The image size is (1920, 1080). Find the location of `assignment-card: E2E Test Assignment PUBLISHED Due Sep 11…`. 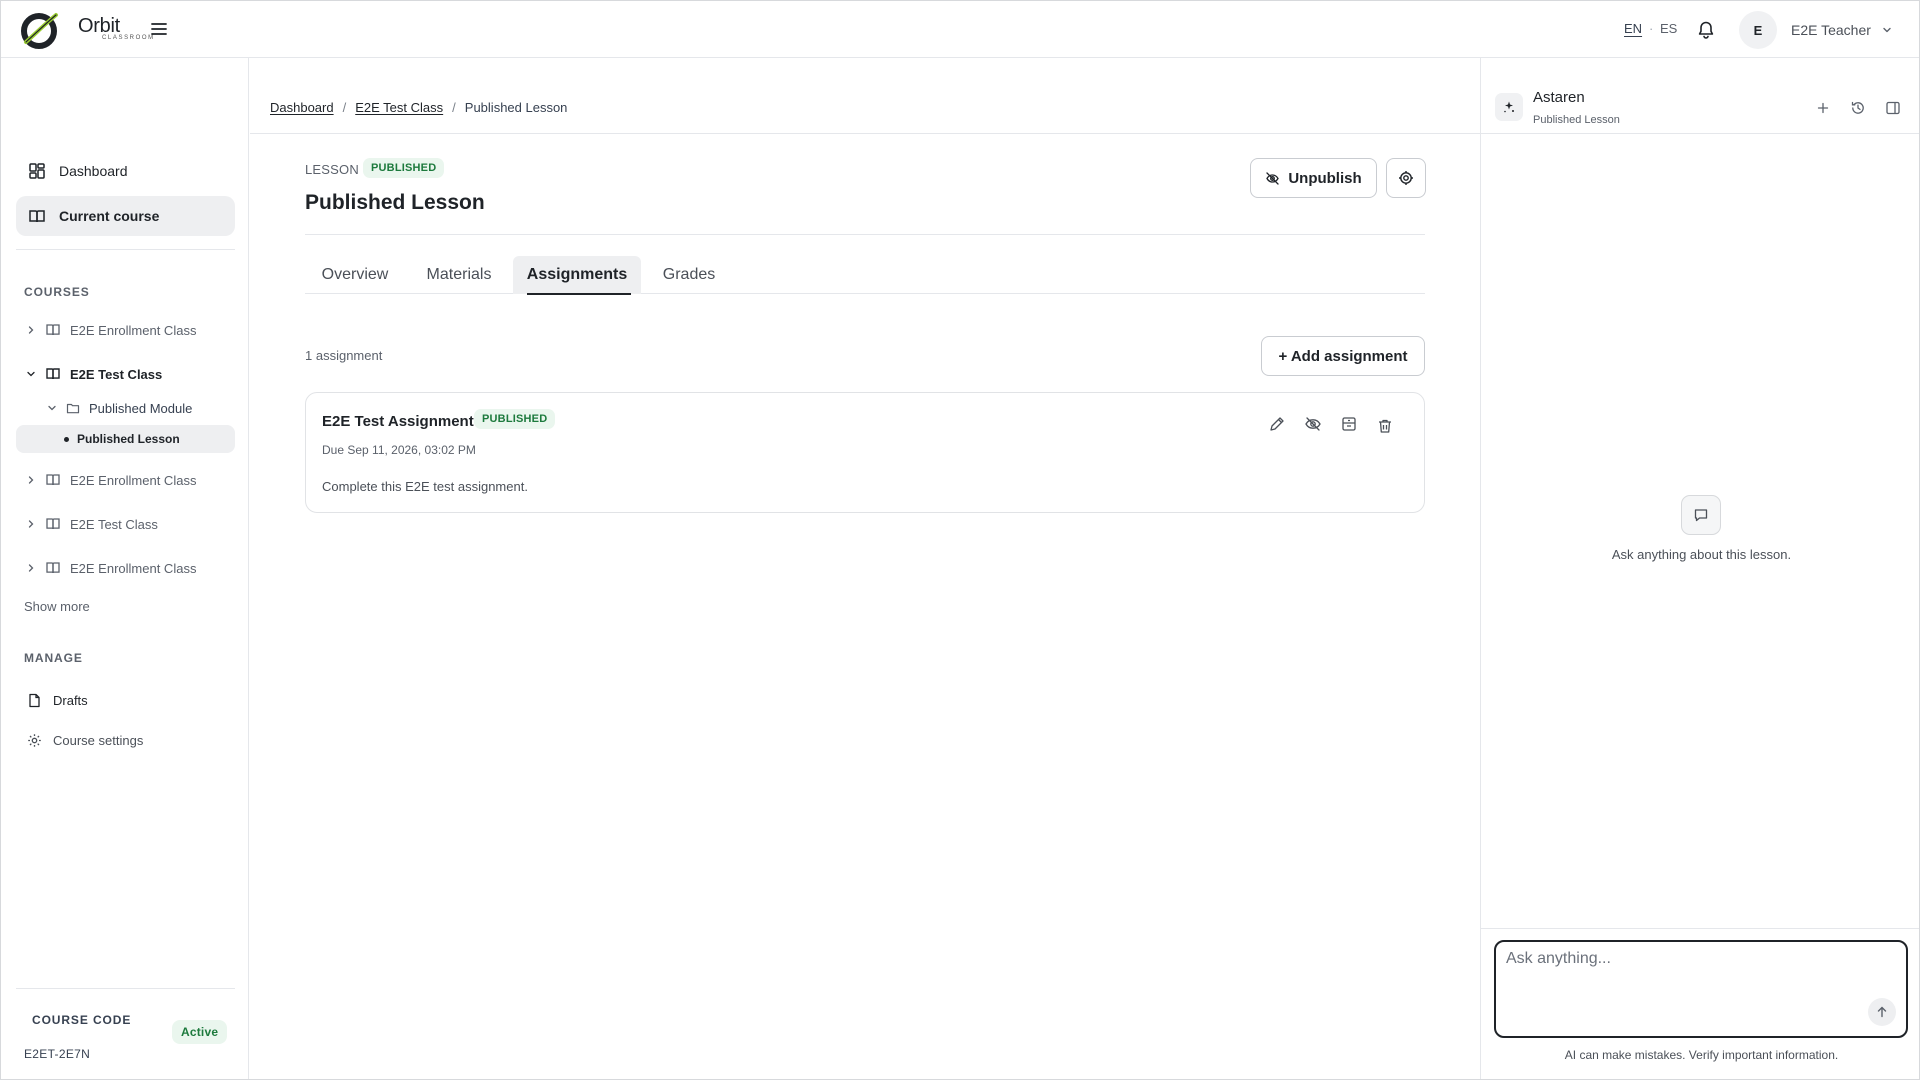

assignment-card: E2E Test Assignment PUBLISHED Due Sep 11… is located at coordinates (865, 452).